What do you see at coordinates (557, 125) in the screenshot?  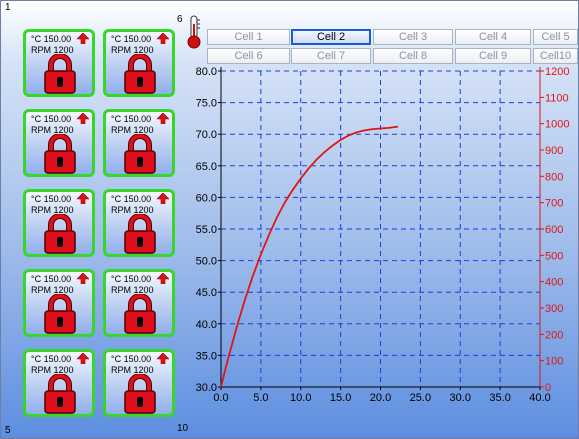 I see `right-axis-tick-label: 1000` at bounding box center [557, 125].